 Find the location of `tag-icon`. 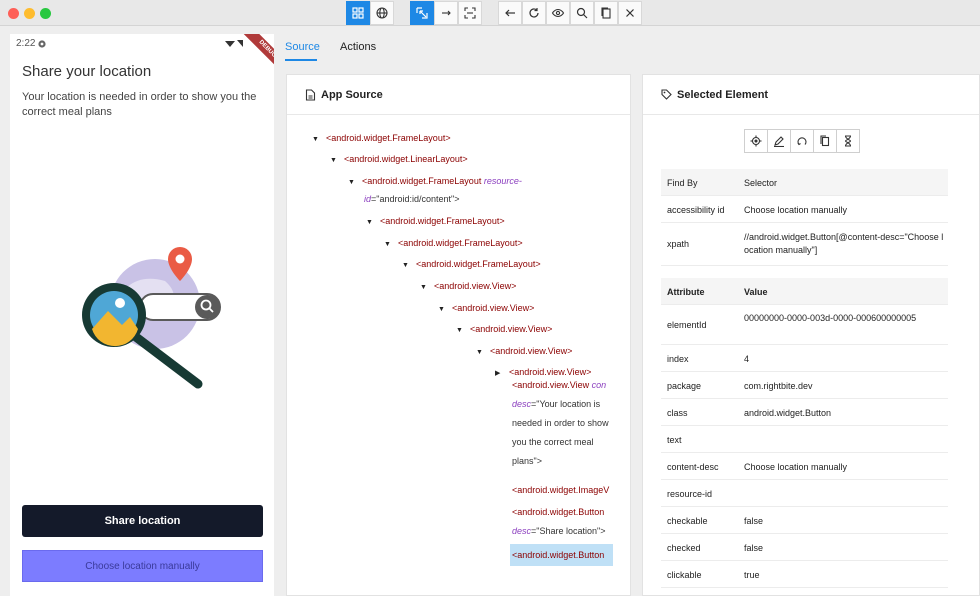

tag-icon is located at coordinates (666, 94).